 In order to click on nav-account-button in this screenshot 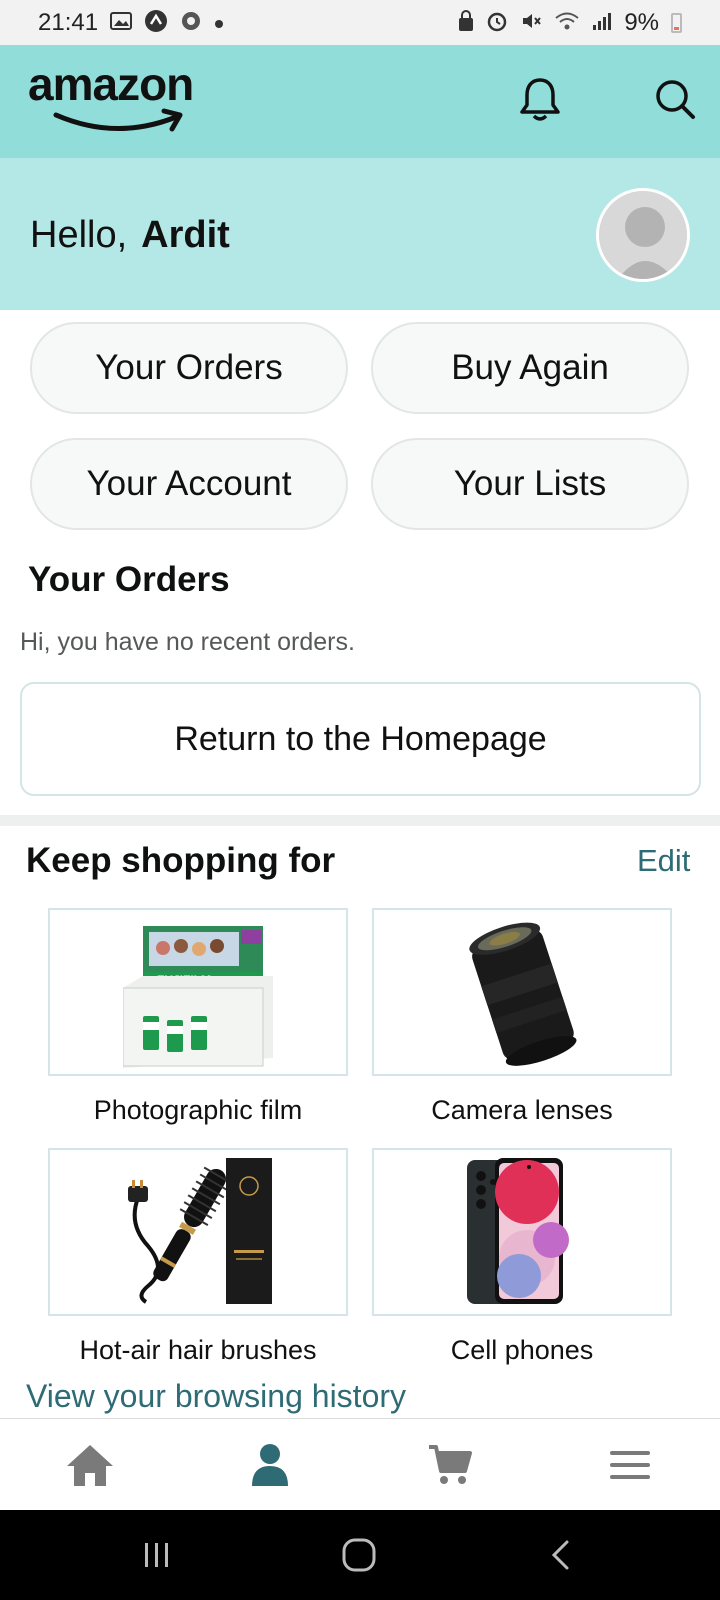, I will do `click(270, 1465)`.